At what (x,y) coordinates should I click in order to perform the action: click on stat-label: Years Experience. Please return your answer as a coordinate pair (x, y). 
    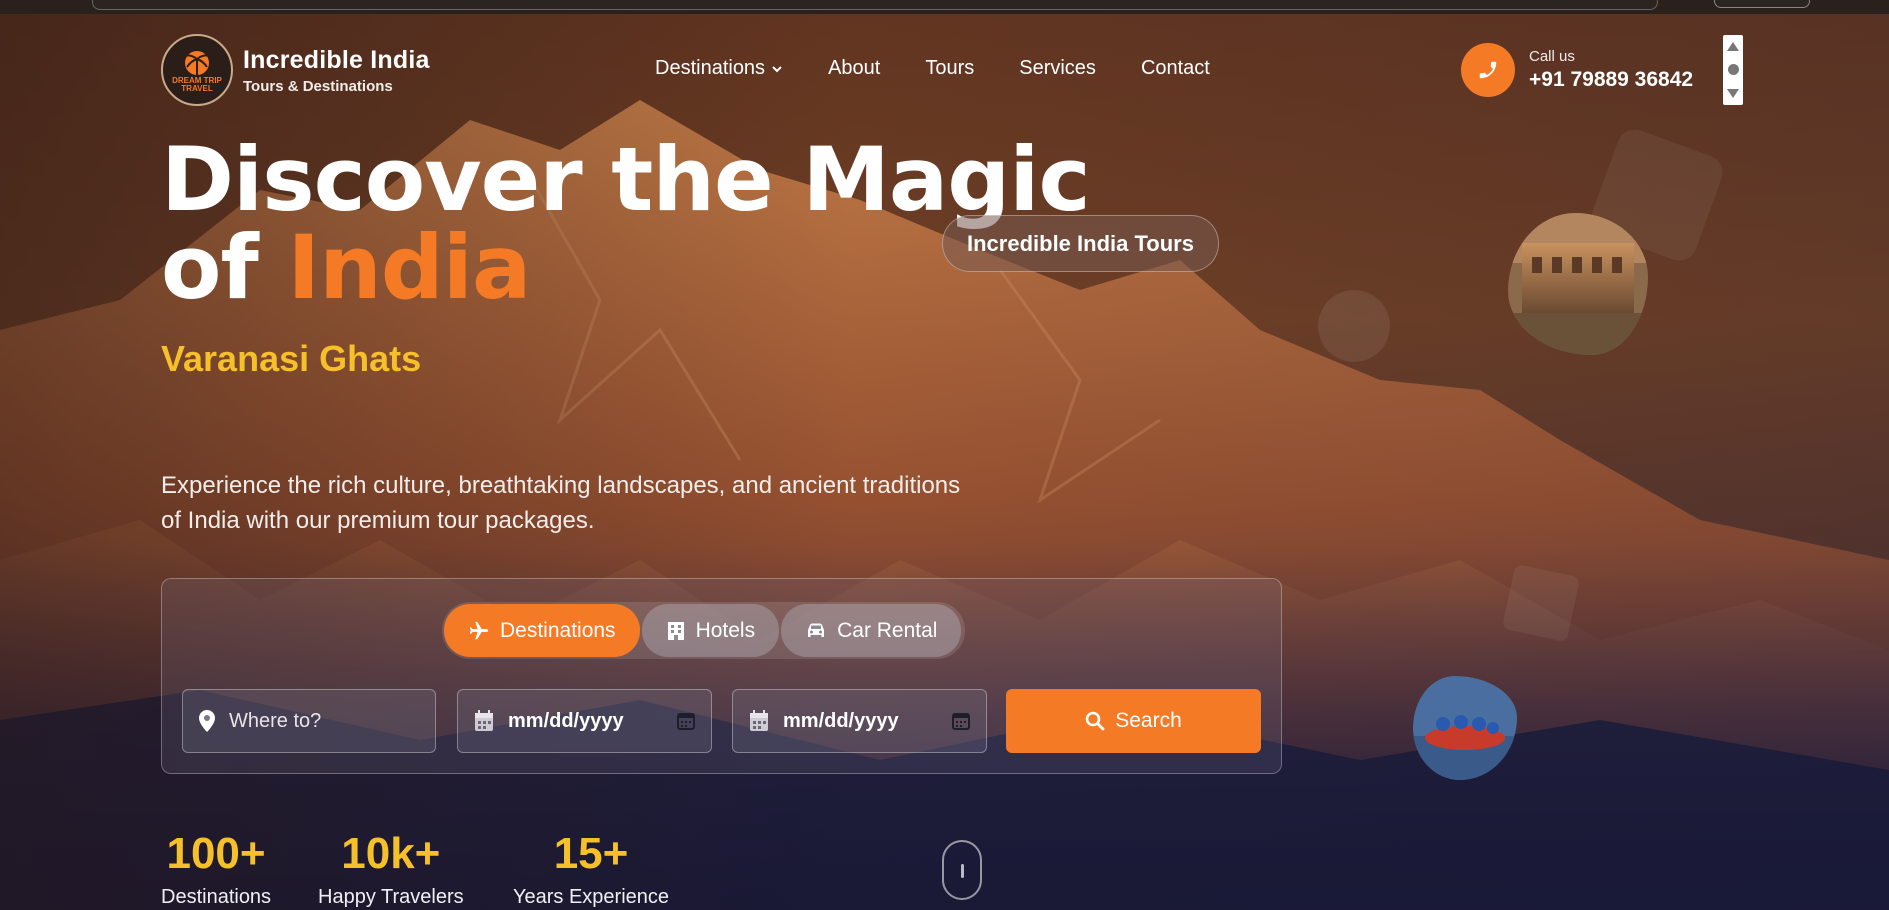
    Looking at the image, I should click on (591, 897).